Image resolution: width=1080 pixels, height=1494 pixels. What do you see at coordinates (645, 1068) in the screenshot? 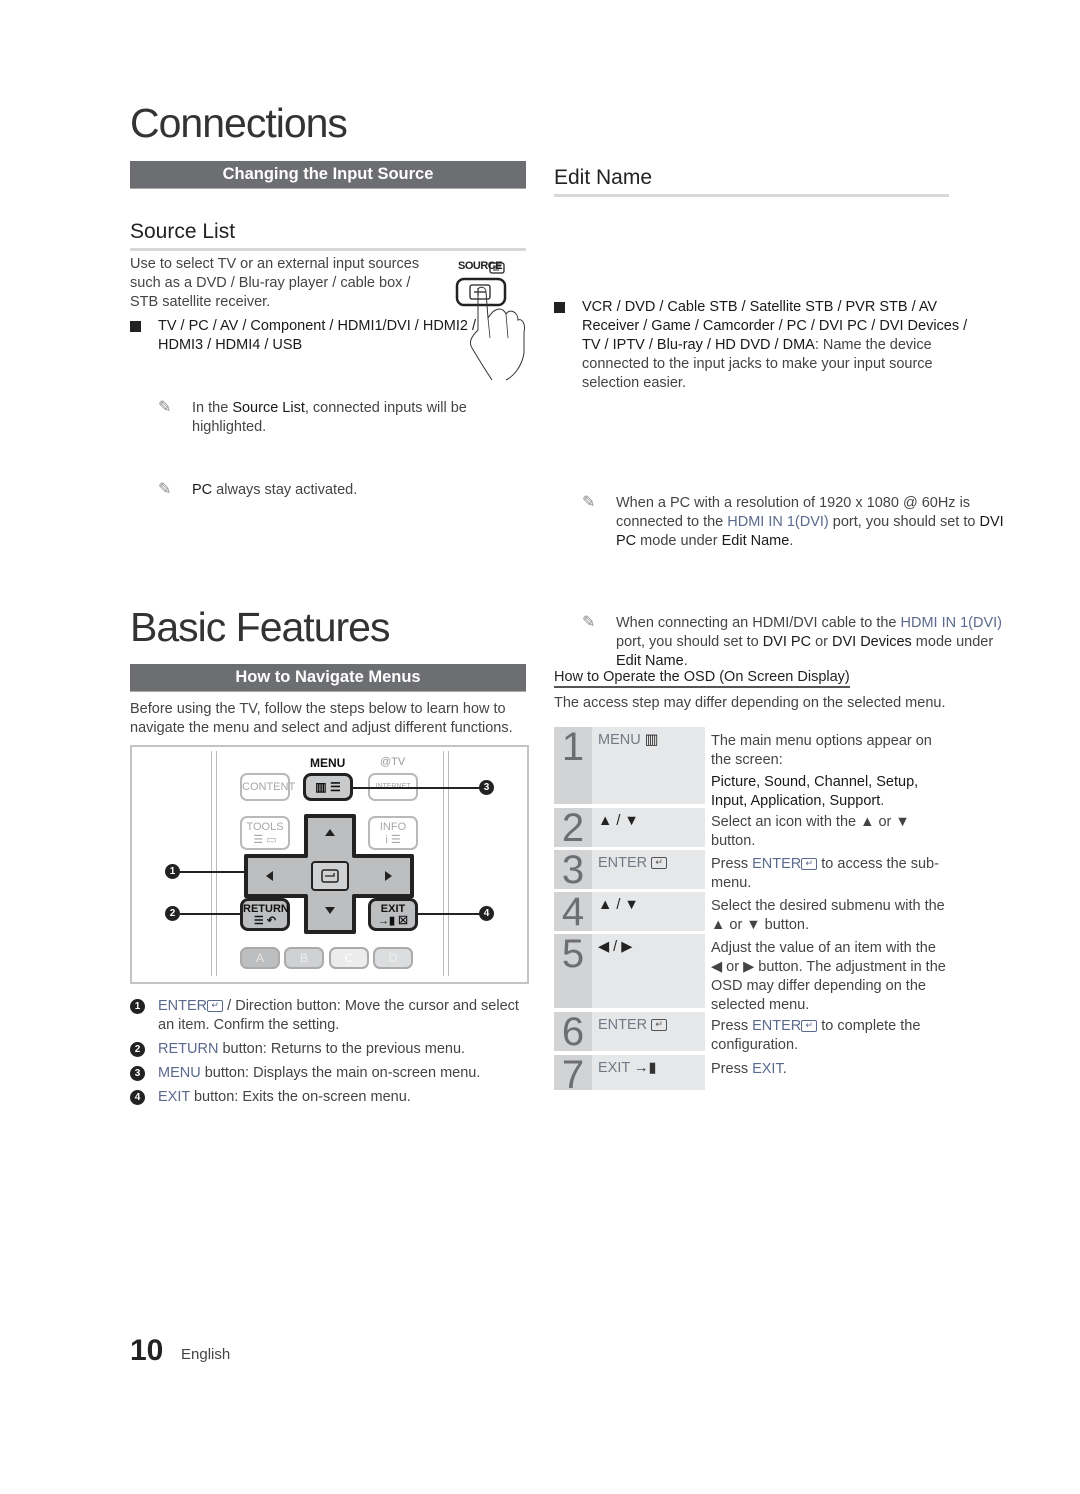
I see `exit-door-icon: →▮` at bounding box center [645, 1068].